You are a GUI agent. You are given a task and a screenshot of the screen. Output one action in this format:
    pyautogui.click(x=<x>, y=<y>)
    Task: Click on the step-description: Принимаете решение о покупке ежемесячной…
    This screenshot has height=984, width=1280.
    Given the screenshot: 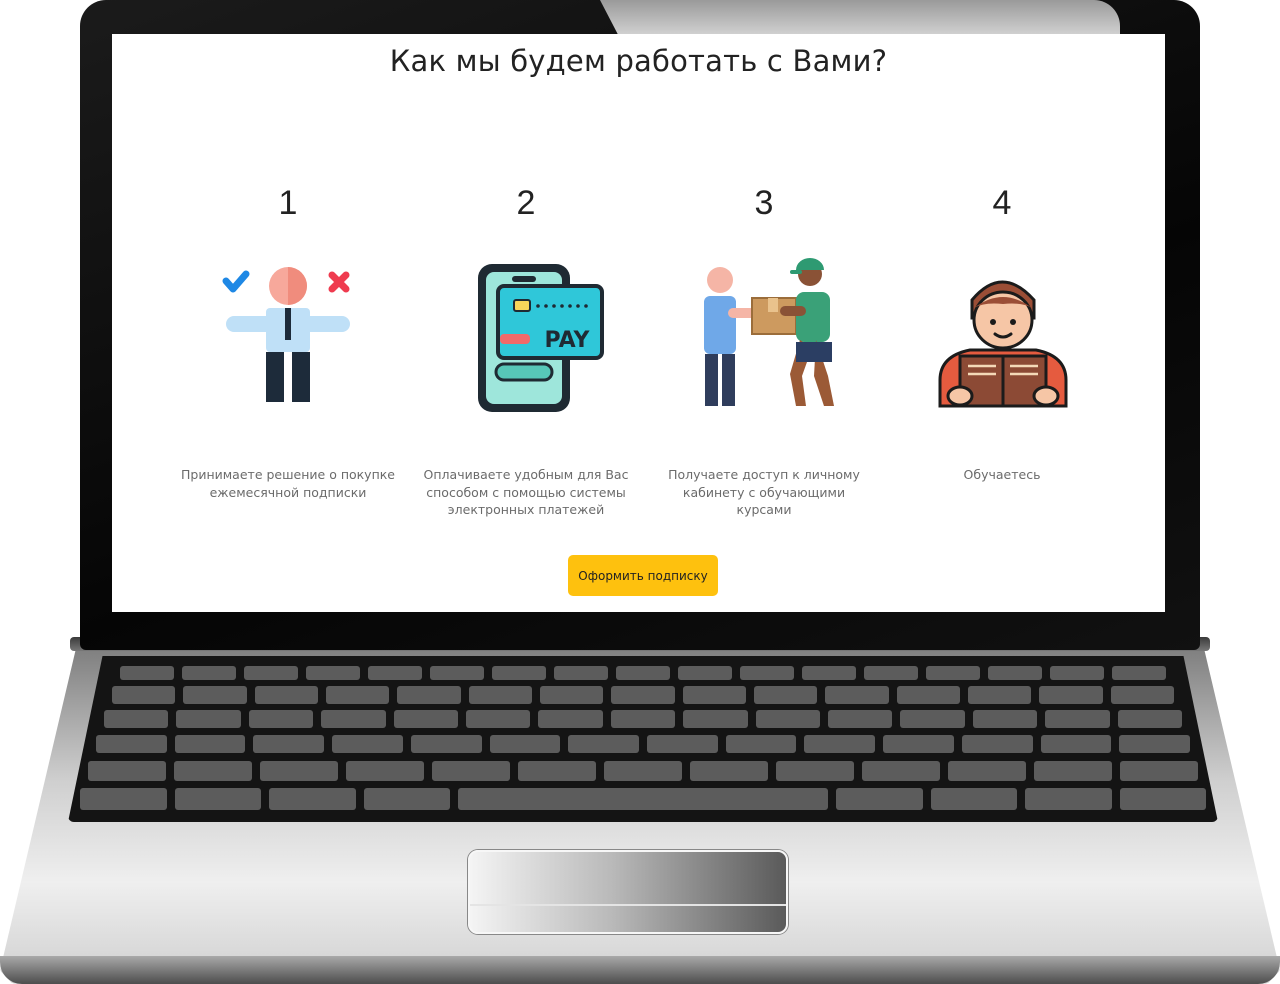 What is the action you would take?
    pyautogui.click(x=288, y=483)
    